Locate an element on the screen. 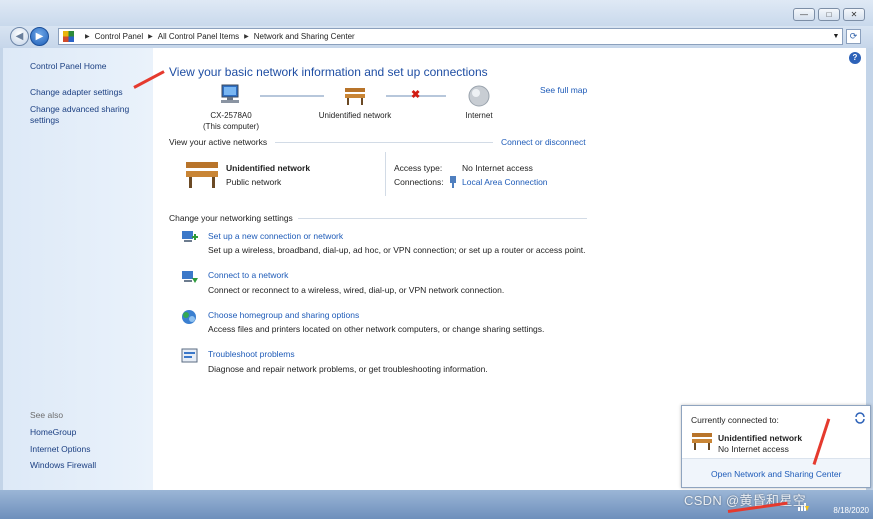 The height and width of the screenshot is (519, 873). map-computer-name: CX-2578A0 is located at coordinates (231, 115).